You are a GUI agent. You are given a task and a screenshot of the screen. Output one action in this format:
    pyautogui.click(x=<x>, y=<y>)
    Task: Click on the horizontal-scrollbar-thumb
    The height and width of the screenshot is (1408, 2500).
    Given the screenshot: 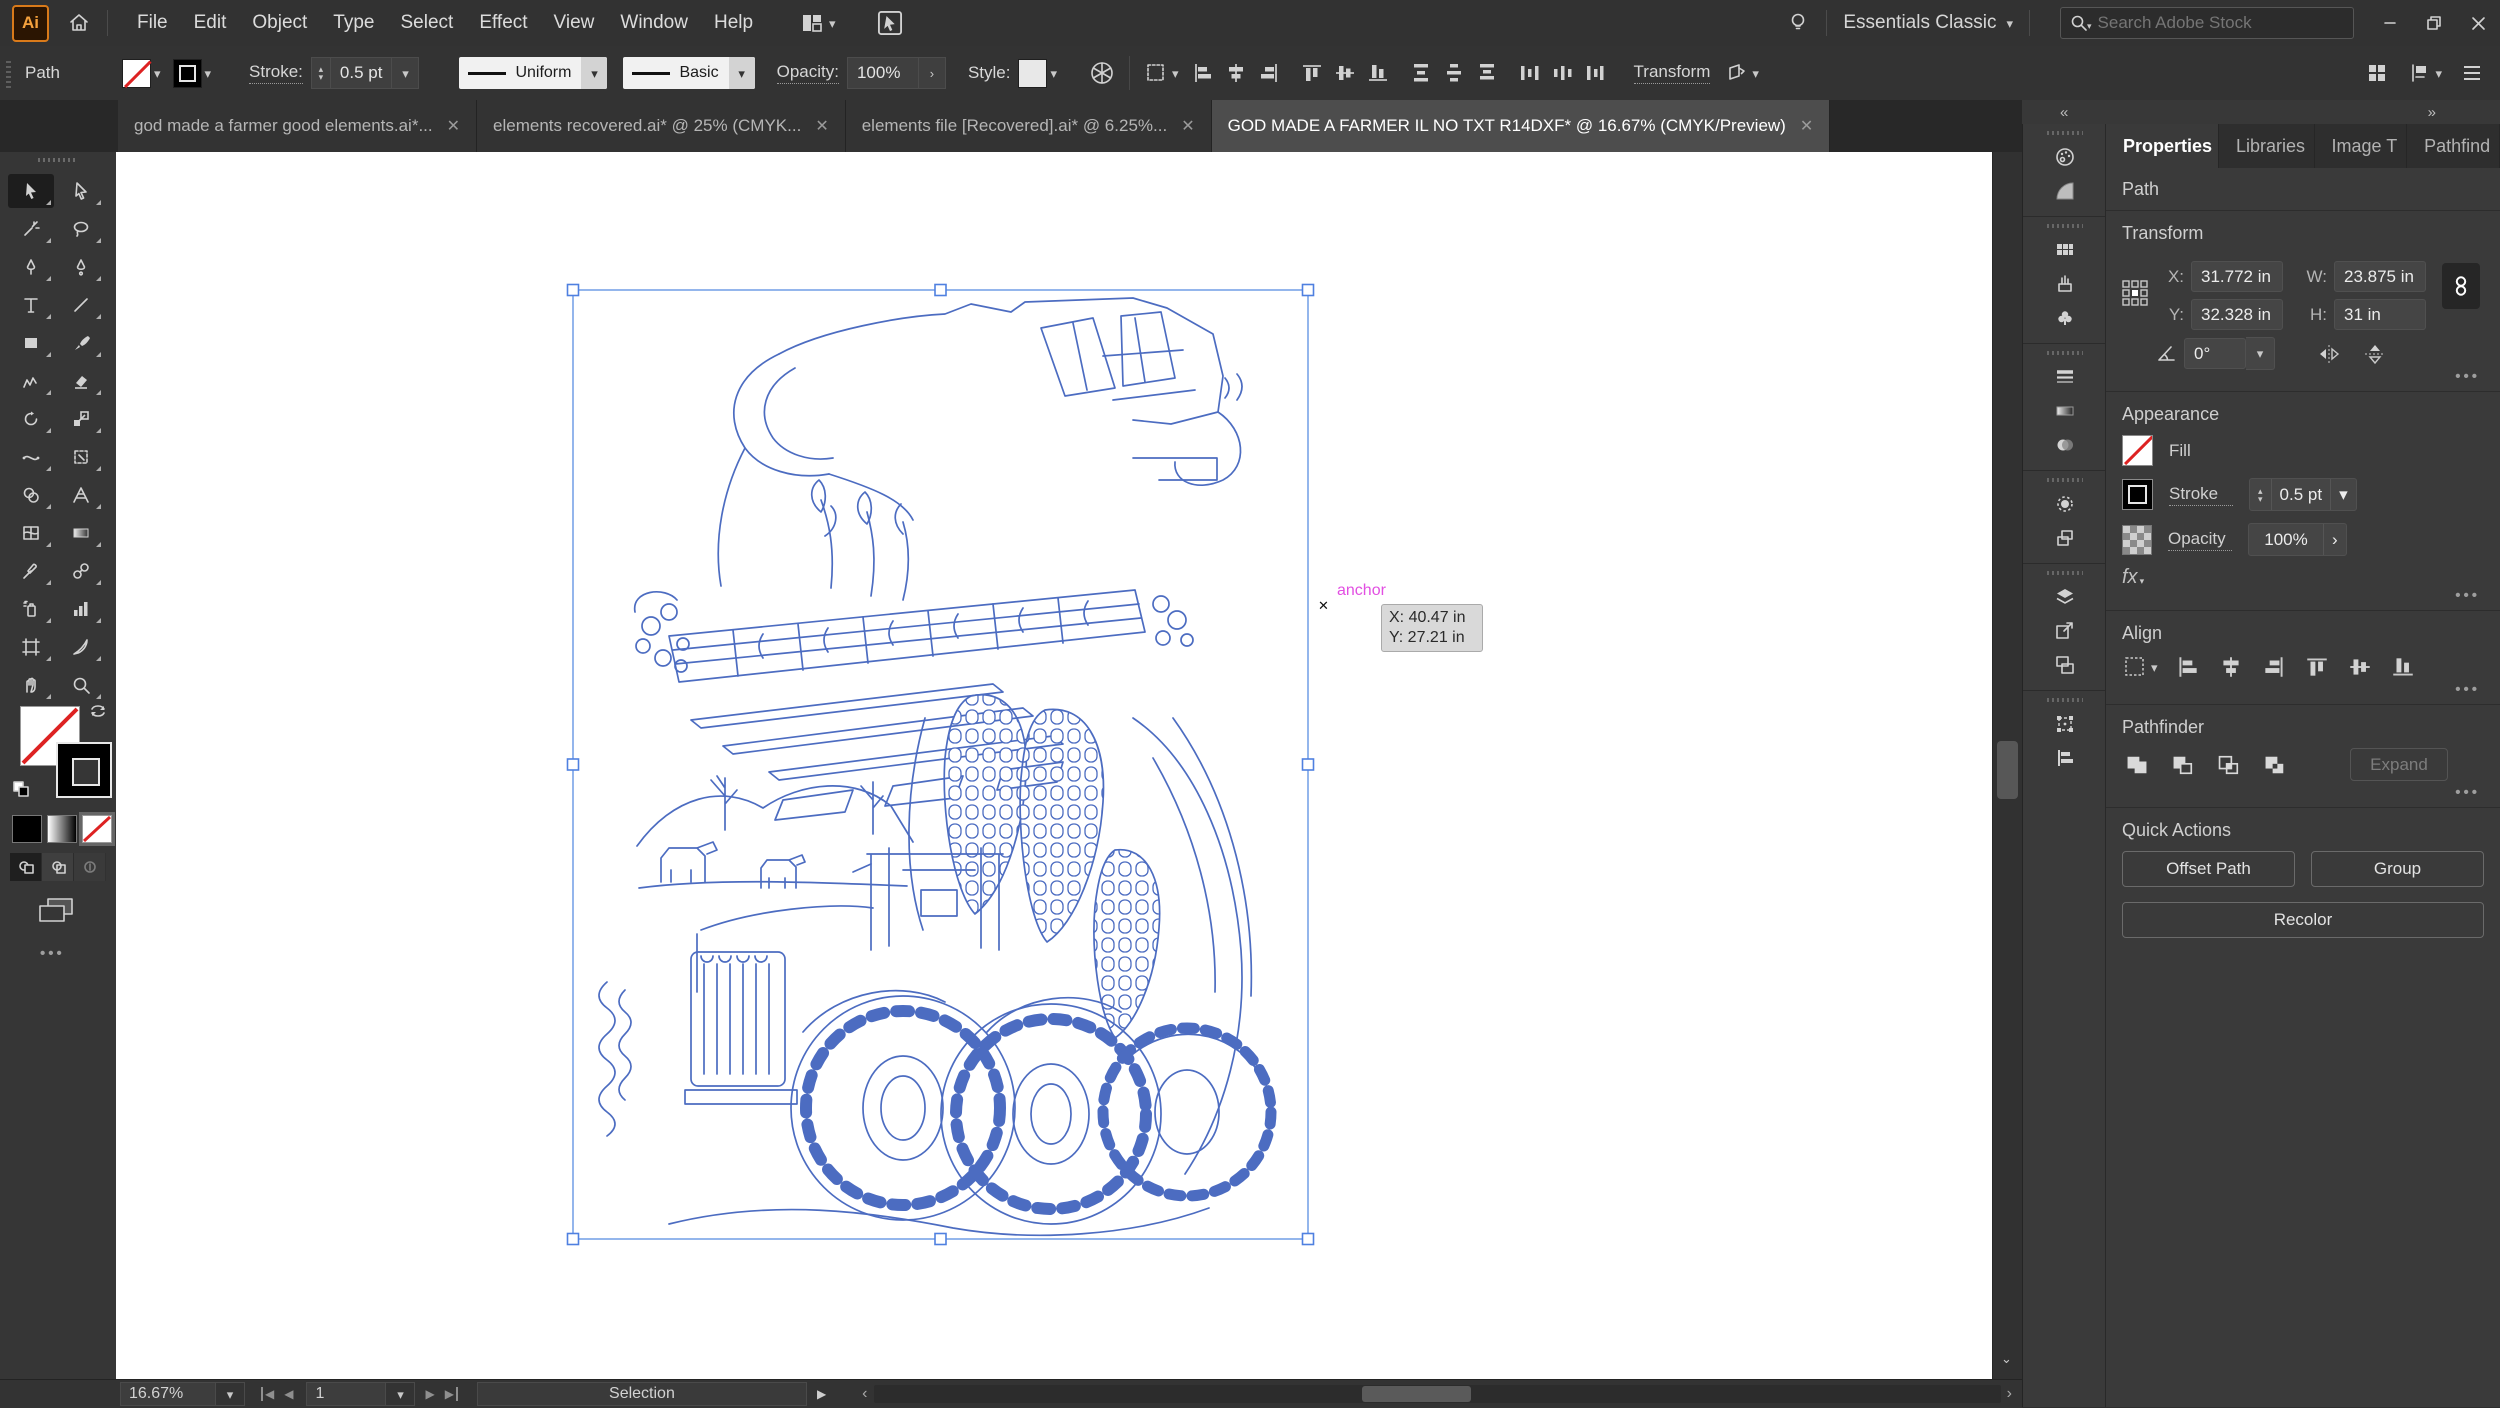 What is the action you would take?
    pyautogui.click(x=1416, y=1394)
    